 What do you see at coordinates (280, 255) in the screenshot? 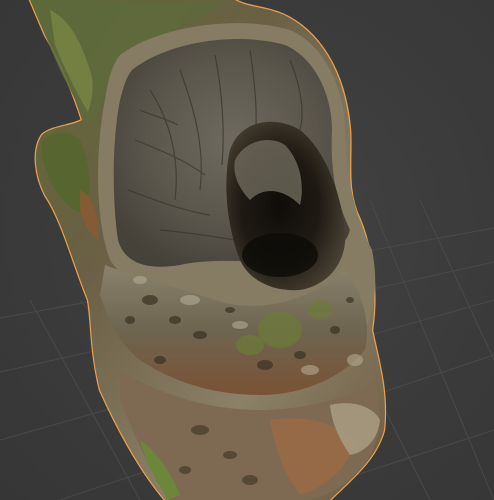
I see `hollow-shadow` at bounding box center [280, 255].